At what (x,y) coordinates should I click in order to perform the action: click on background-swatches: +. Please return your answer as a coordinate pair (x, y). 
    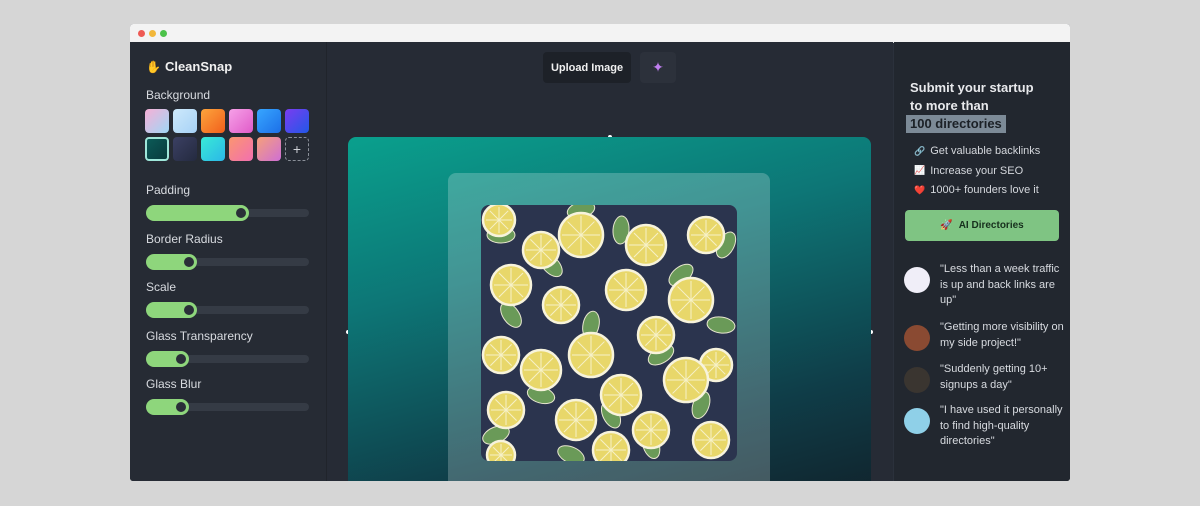
    Looking at the image, I should click on (227, 135).